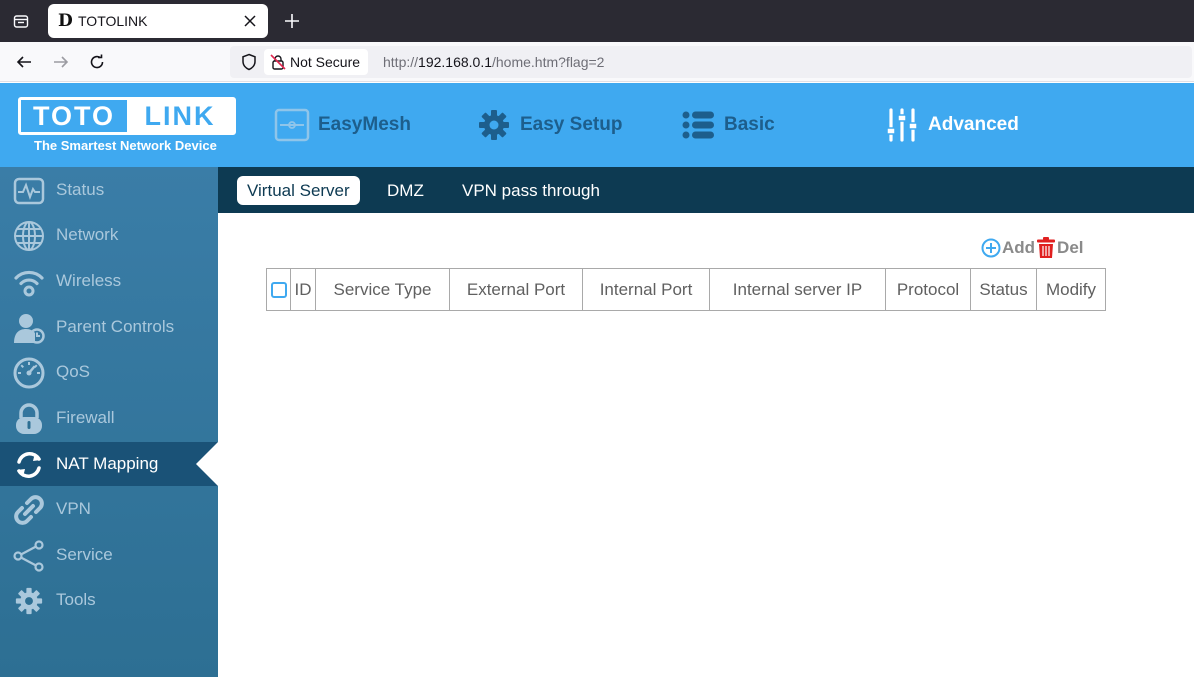 The width and height of the screenshot is (1194, 677). Describe the element at coordinates (797, 289) in the screenshot. I see `column-header-internal-server-ip: Internal server IP` at that location.